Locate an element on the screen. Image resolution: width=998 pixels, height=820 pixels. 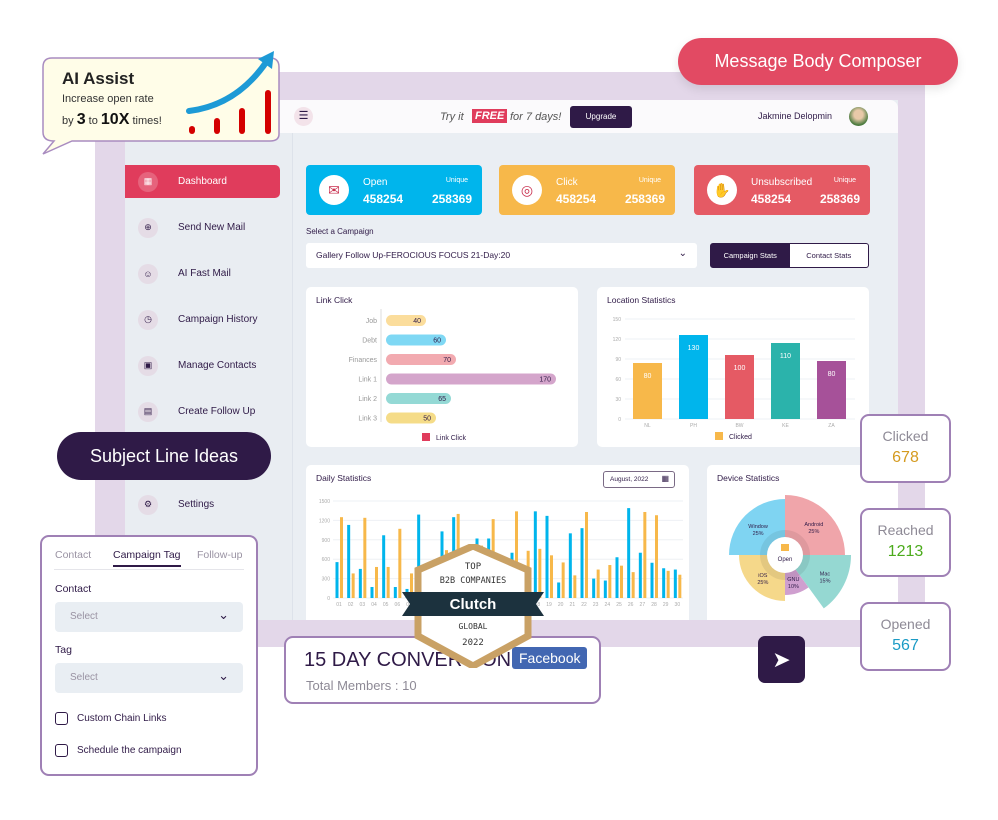
metric-label: Clicked is located at coordinates (905, 436).